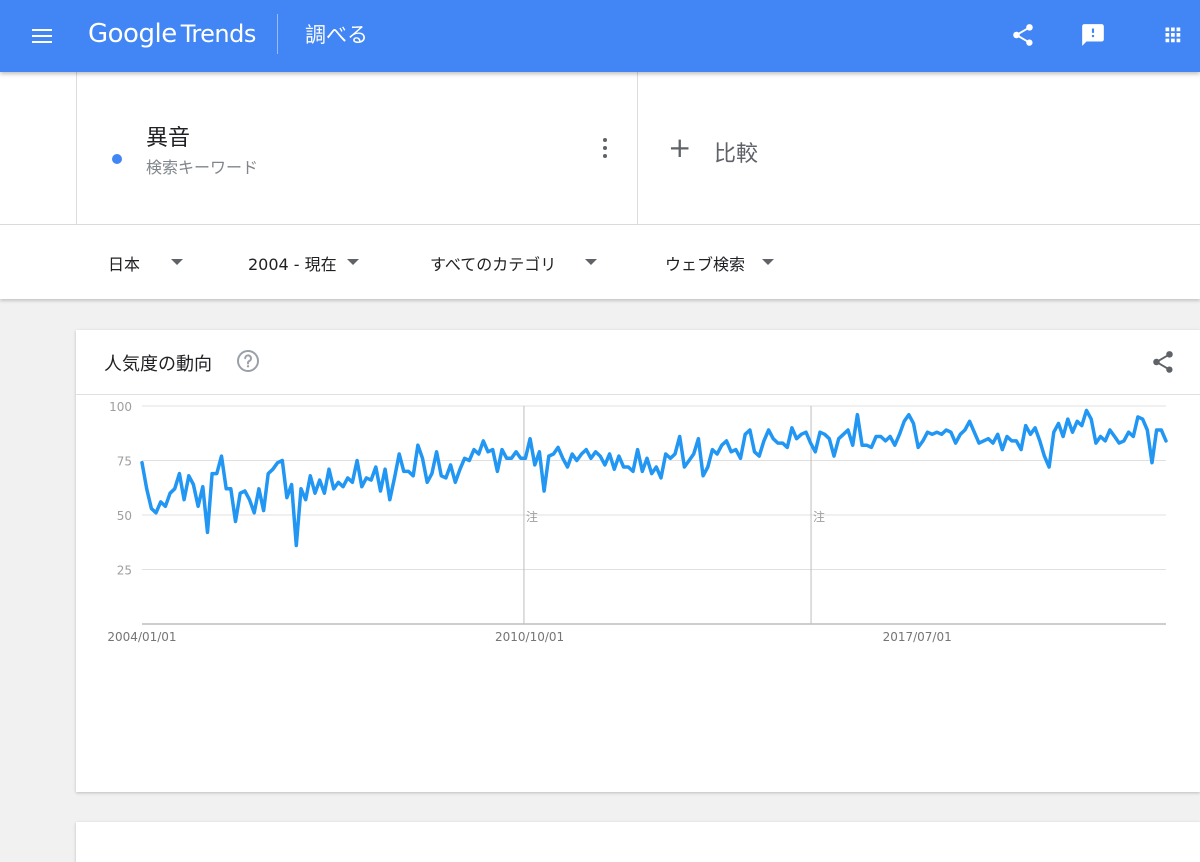 The image size is (1200, 862). I want to click on y-tick-label: 75, so click(124, 462).